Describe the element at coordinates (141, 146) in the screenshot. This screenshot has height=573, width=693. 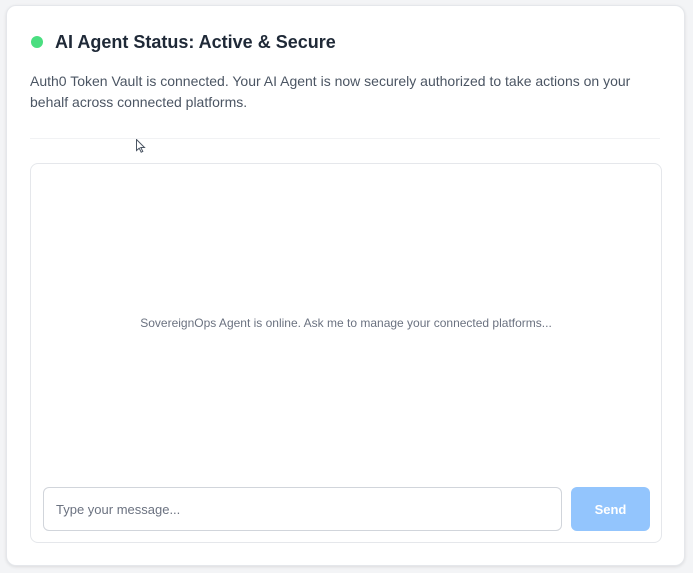
I see `mouse-cursor-icon` at that location.